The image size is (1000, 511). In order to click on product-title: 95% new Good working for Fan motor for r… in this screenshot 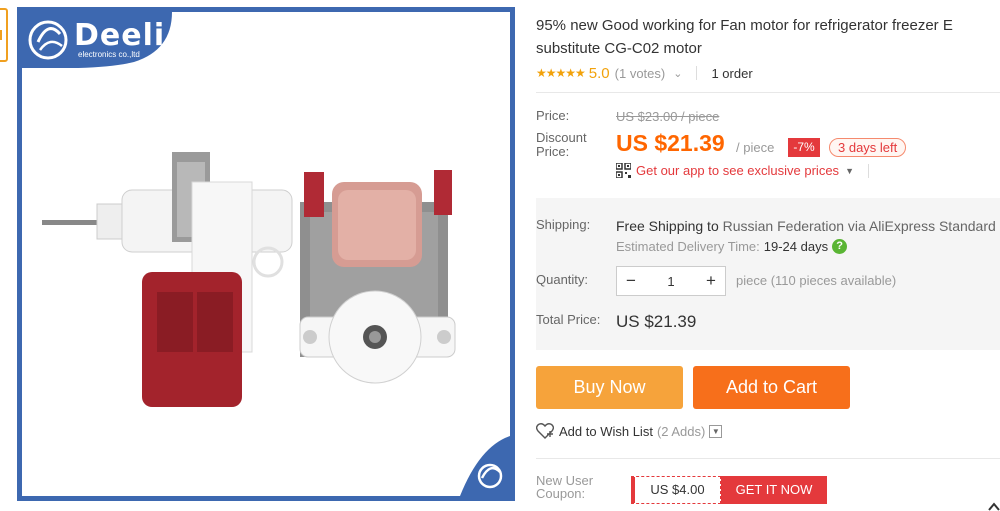, I will do `click(768, 37)`.